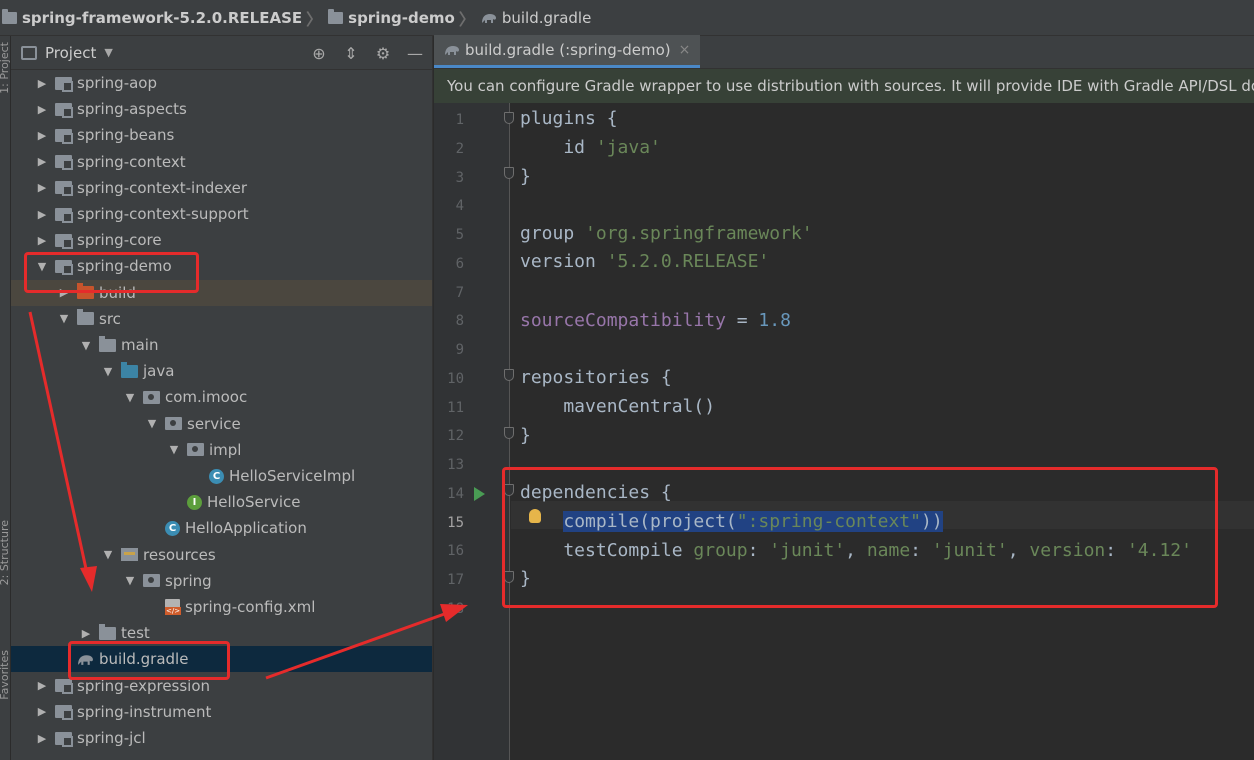 This screenshot has height=760, width=1254. Describe the element at coordinates (455, 407) in the screenshot. I see `line-number: 11` at that location.